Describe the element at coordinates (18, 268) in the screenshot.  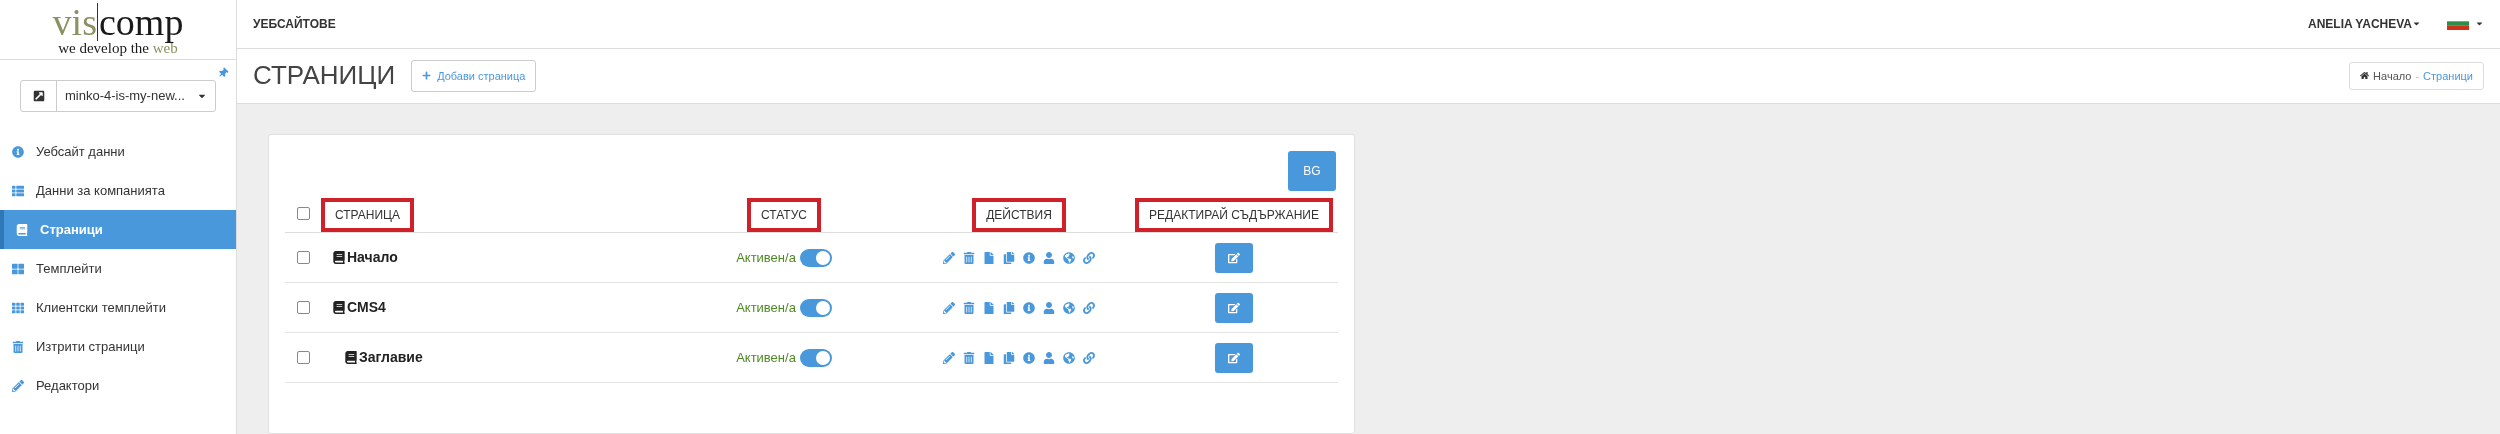
I see `grid-icon` at that location.